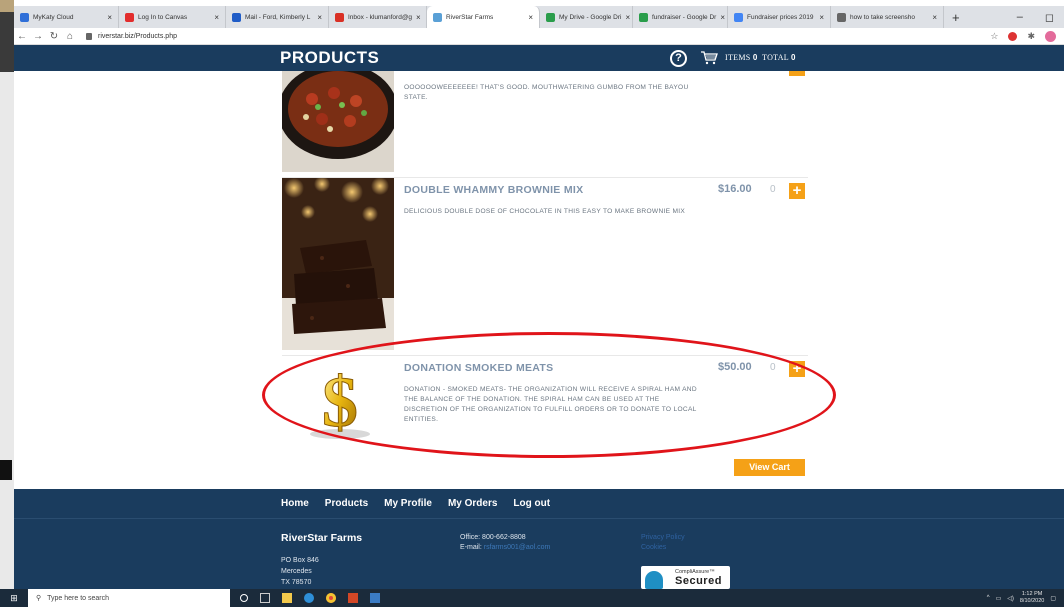 This screenshot has height=607, width=1064. What do you see at coordinates (408, 503) in the screenshot?
I see `footer-link-my-profile: My Profile` at bounding box center [408, 503].